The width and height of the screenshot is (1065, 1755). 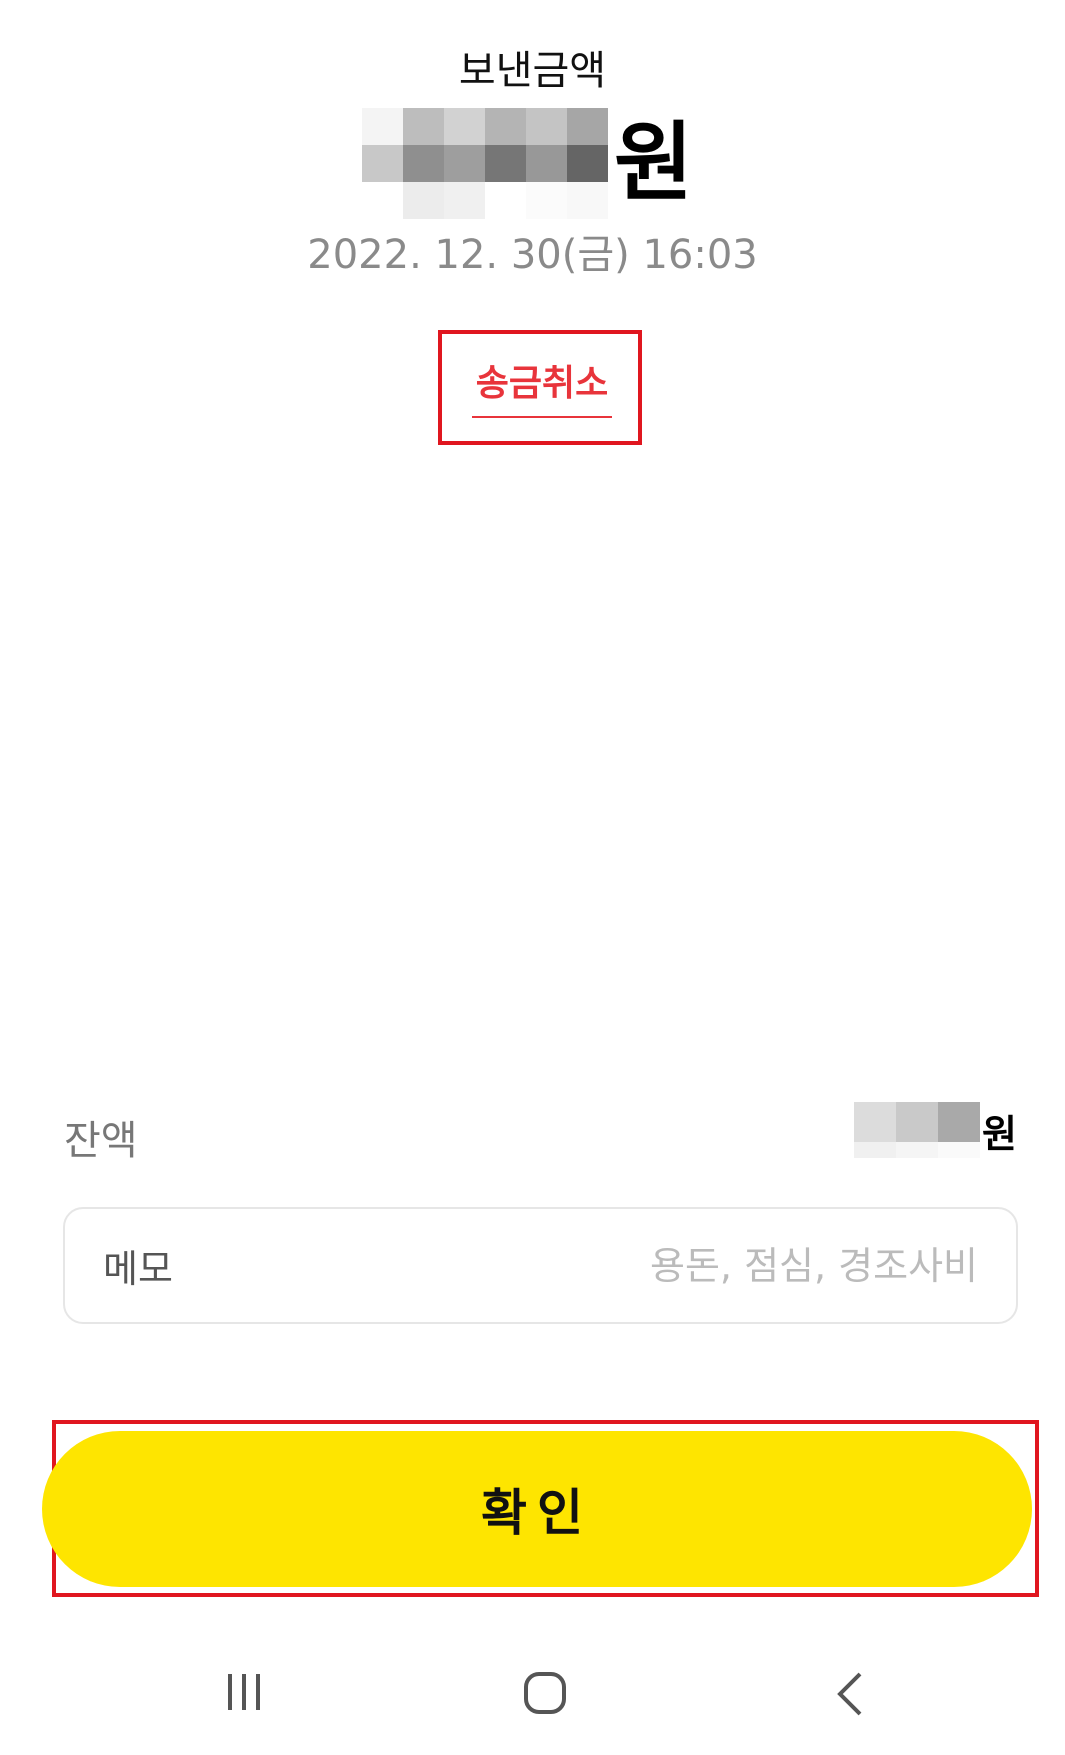 I want to click on home-button, so click(x=545, y=1695).